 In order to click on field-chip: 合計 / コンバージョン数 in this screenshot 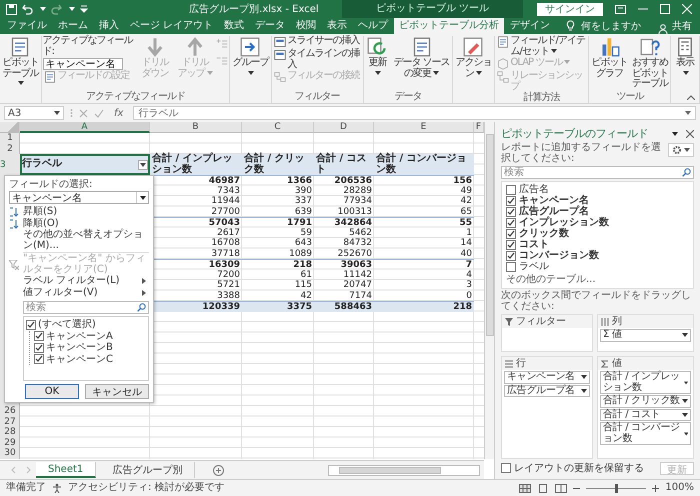, I will do `click(645, 433)`.